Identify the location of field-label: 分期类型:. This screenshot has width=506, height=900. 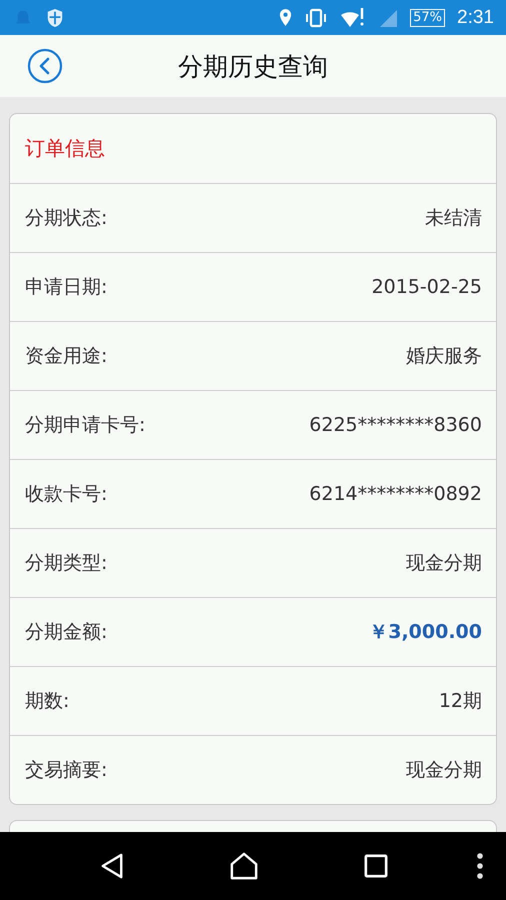
(66, 563).